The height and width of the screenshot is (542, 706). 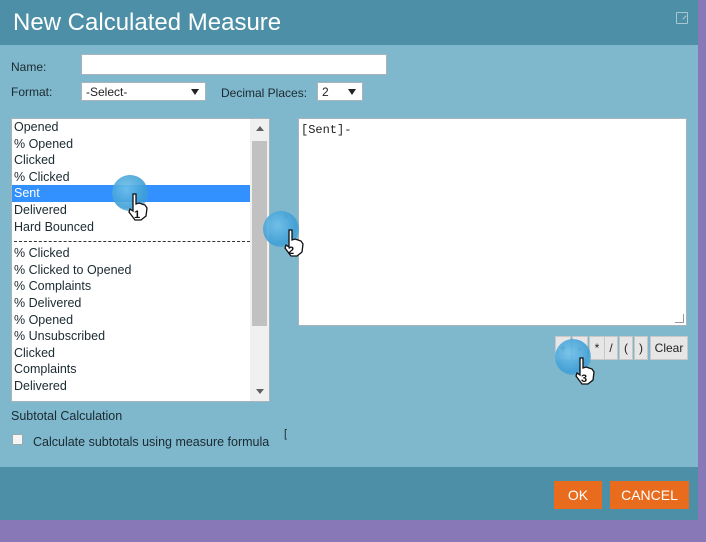 What do you see at coordinates (584, 379) in the screenshot?
I see `hint-step-3: 3` at bounding box center [584, 379].